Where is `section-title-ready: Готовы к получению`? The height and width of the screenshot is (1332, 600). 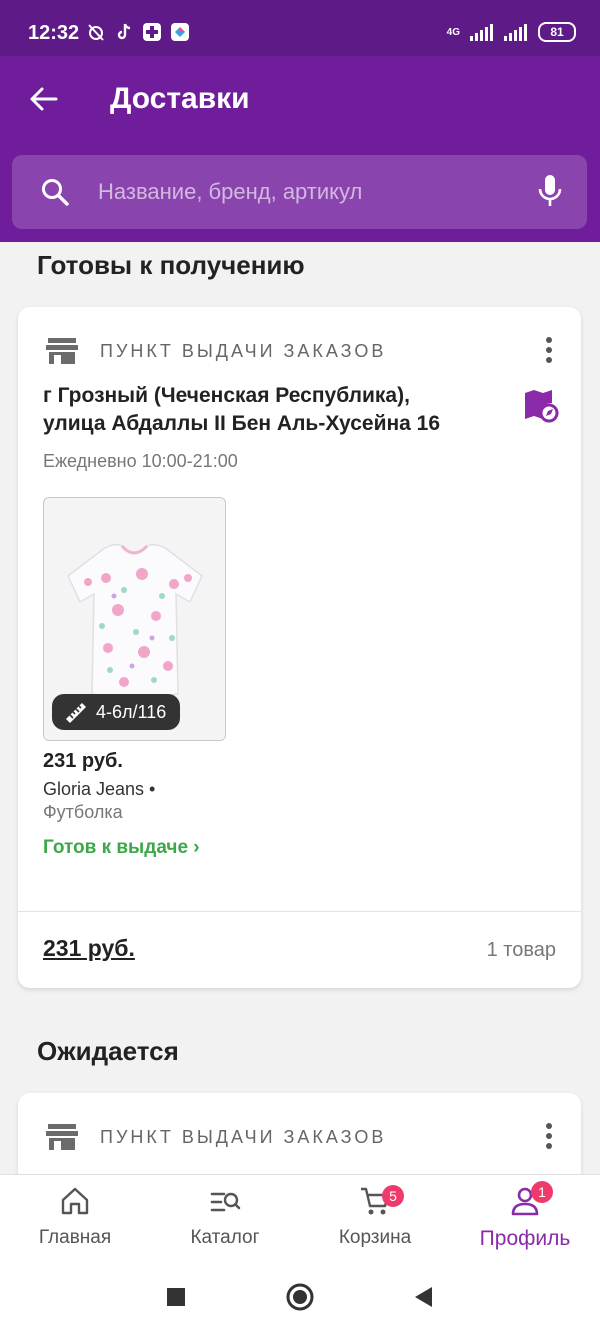
section-title-ready: Готовы к получению is located at coordinates (171, 265).